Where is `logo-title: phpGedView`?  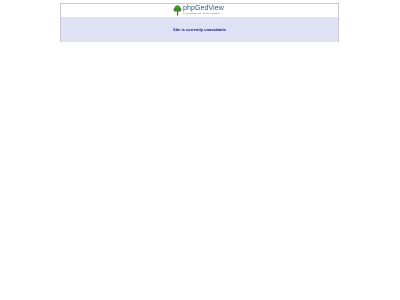 logo-title: phpGedView is located at coordinates (203, 8).